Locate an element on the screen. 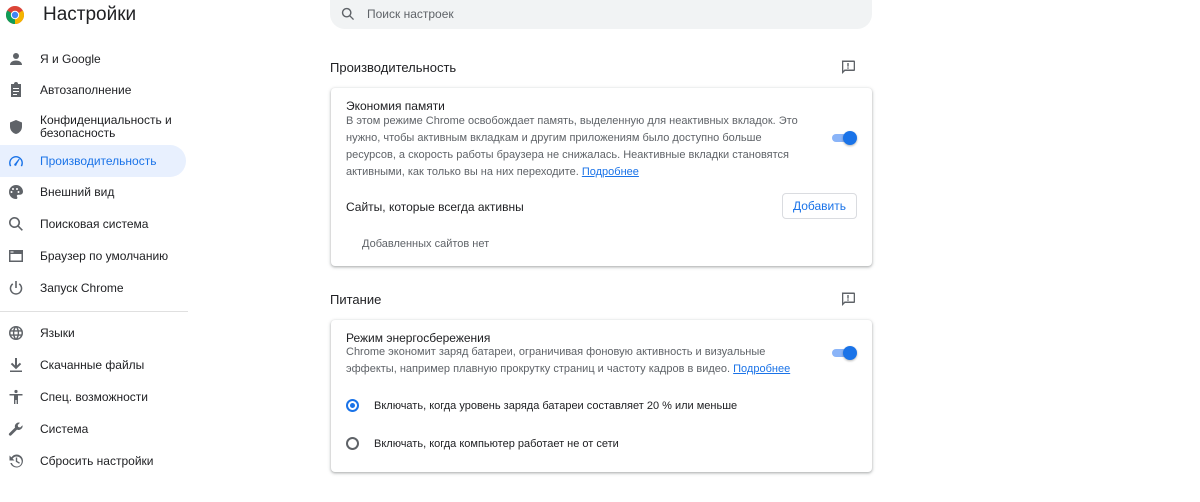 The width and height of the screenshot is (1200, 502). wrench-icon is located at coordinates (16, 429).